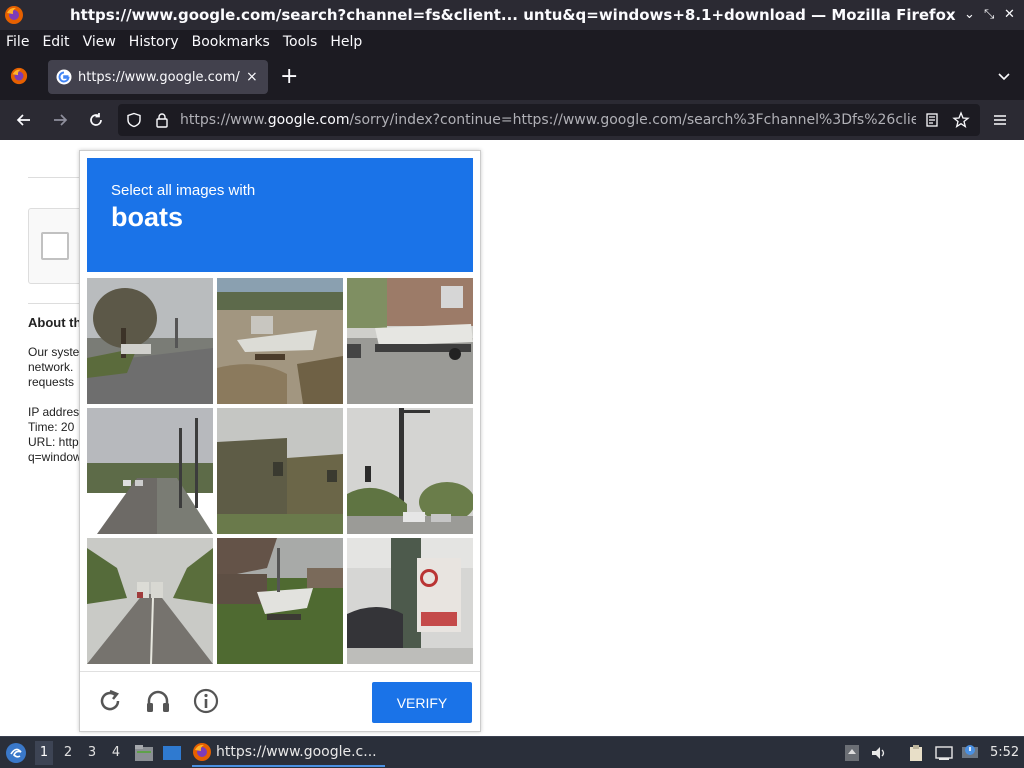 Image resolution: width=1024 pixels, height=768 pixels. What do you see at coordinates (150, 341) in the screenshot?
I see `image-tile-tree-road` at bounding box center [150, 341].